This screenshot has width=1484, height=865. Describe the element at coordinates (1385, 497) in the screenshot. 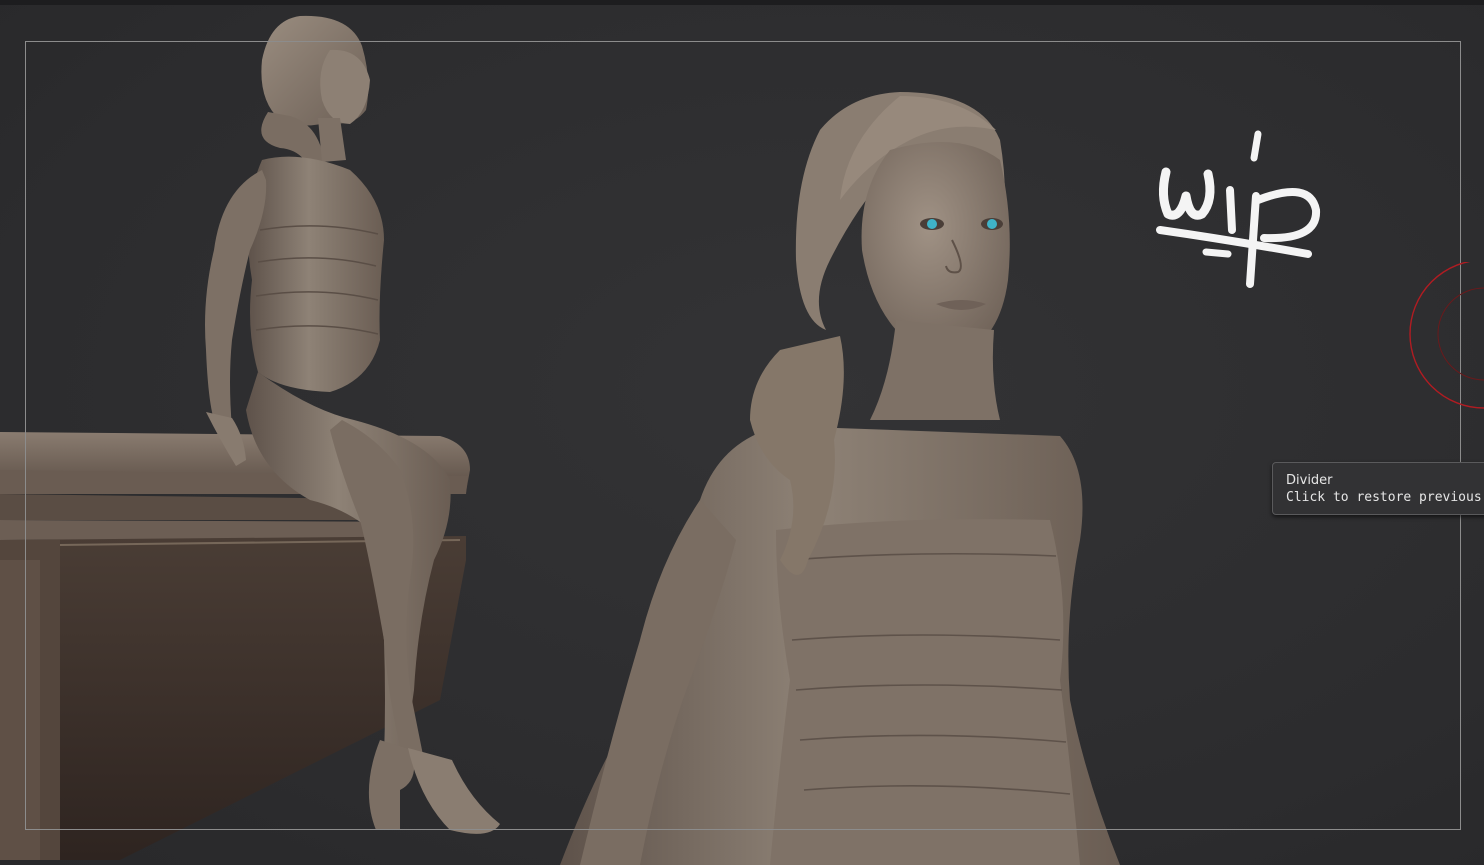

I see `tooltip-description: Click to restore previous po` at that location.